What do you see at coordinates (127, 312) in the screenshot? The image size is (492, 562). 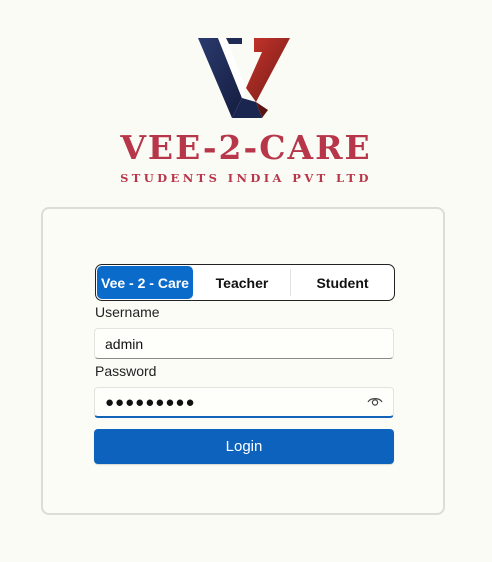 I see `username-label: Username` at bounding box center [127, 312].